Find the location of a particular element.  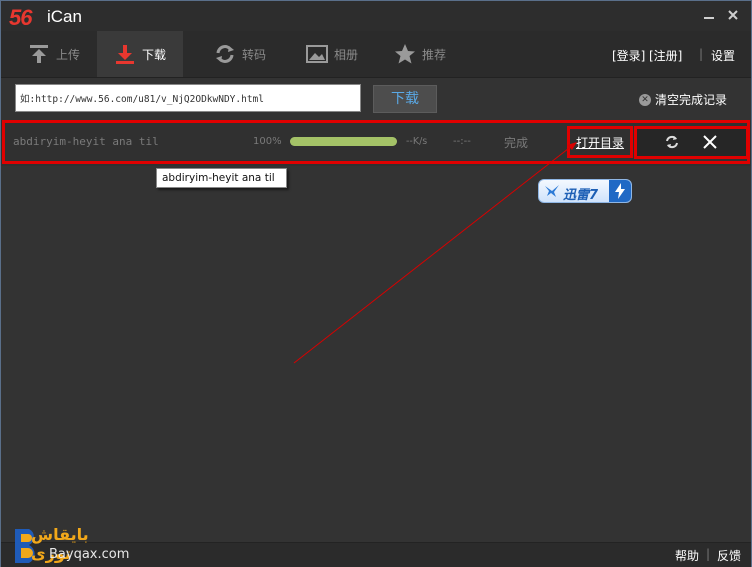

tab-download-label: 下载 is located at coordinates (153, 54).